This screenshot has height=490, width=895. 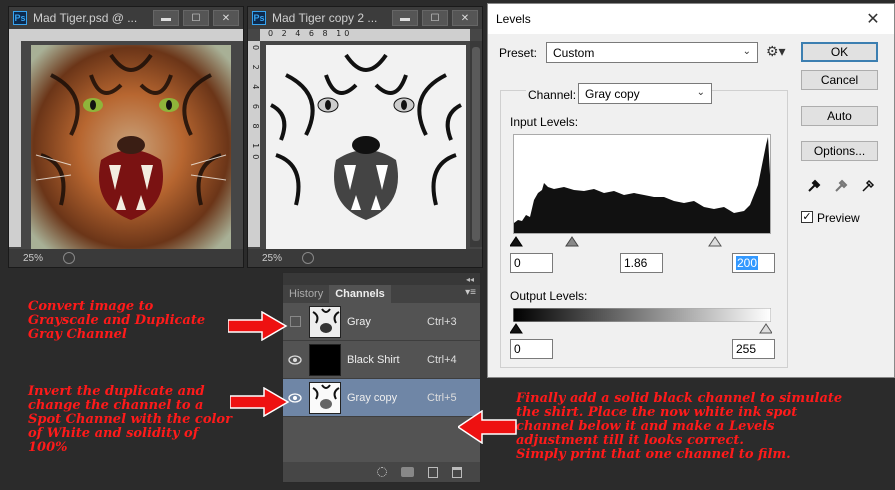 What do you see at coordinates (442, 397) in the screenshot?
I see `channel-shortcut: Ctrl+5` at bounding box center [442, 397].